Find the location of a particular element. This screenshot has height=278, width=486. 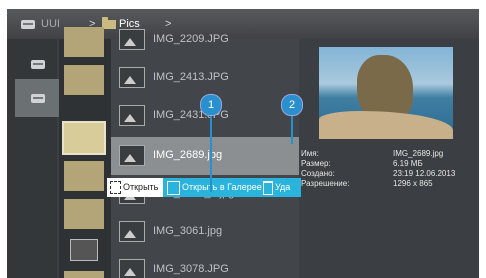

context-delete-button: Уда is located at coordinates (282, 187).